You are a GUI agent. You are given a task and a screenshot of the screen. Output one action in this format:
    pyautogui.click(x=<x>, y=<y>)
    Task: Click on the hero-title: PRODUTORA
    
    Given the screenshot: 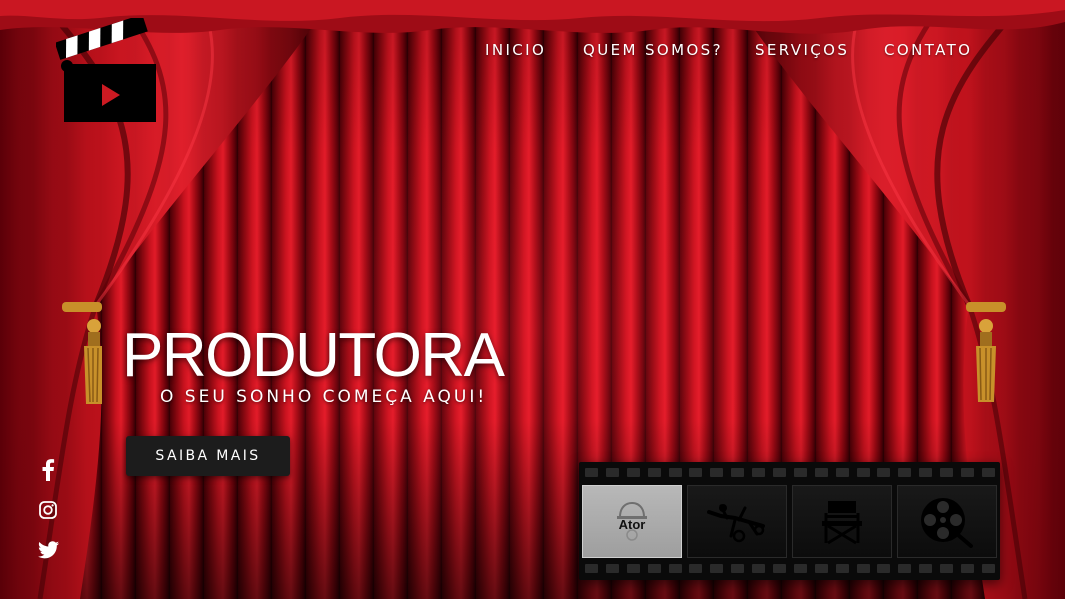 What is the action you would take?
    pyautogui.click(x=313, y=355)
    